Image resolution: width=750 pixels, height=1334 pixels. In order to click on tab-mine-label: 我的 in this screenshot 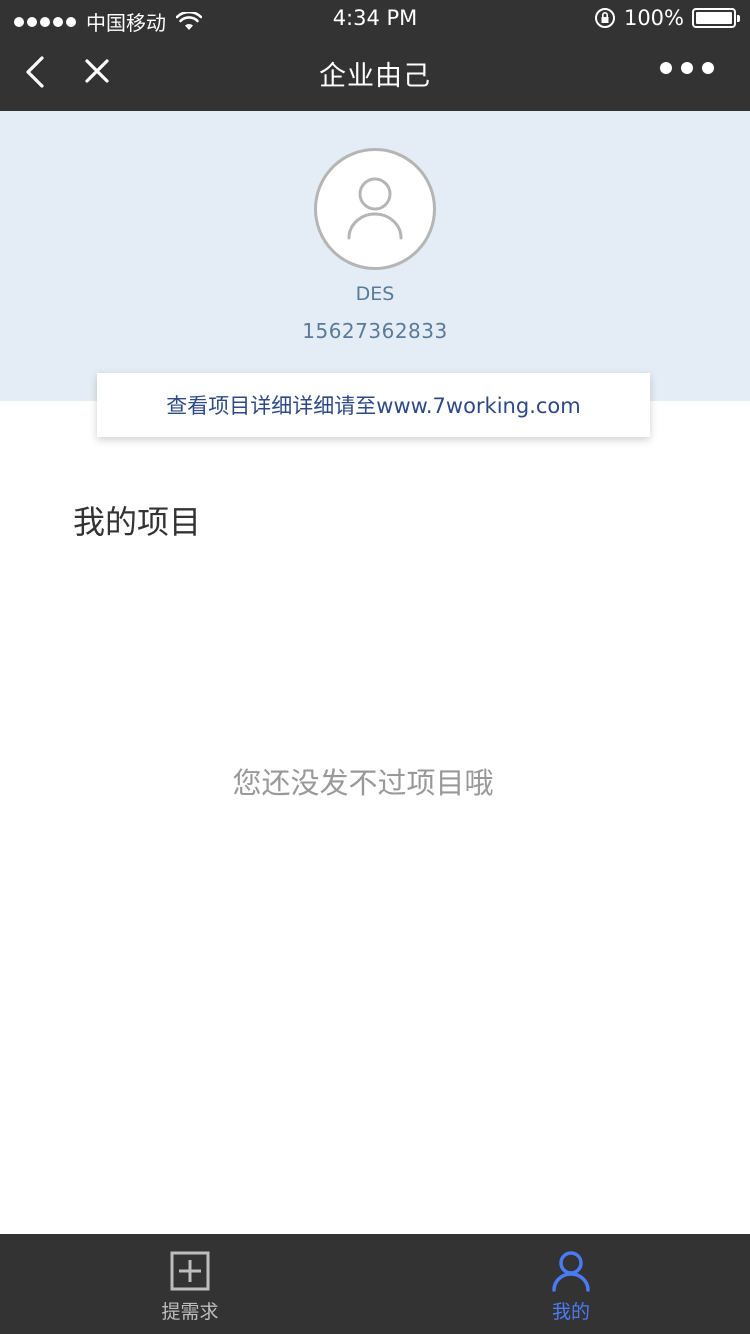, I will do `click(570, 1312)`.